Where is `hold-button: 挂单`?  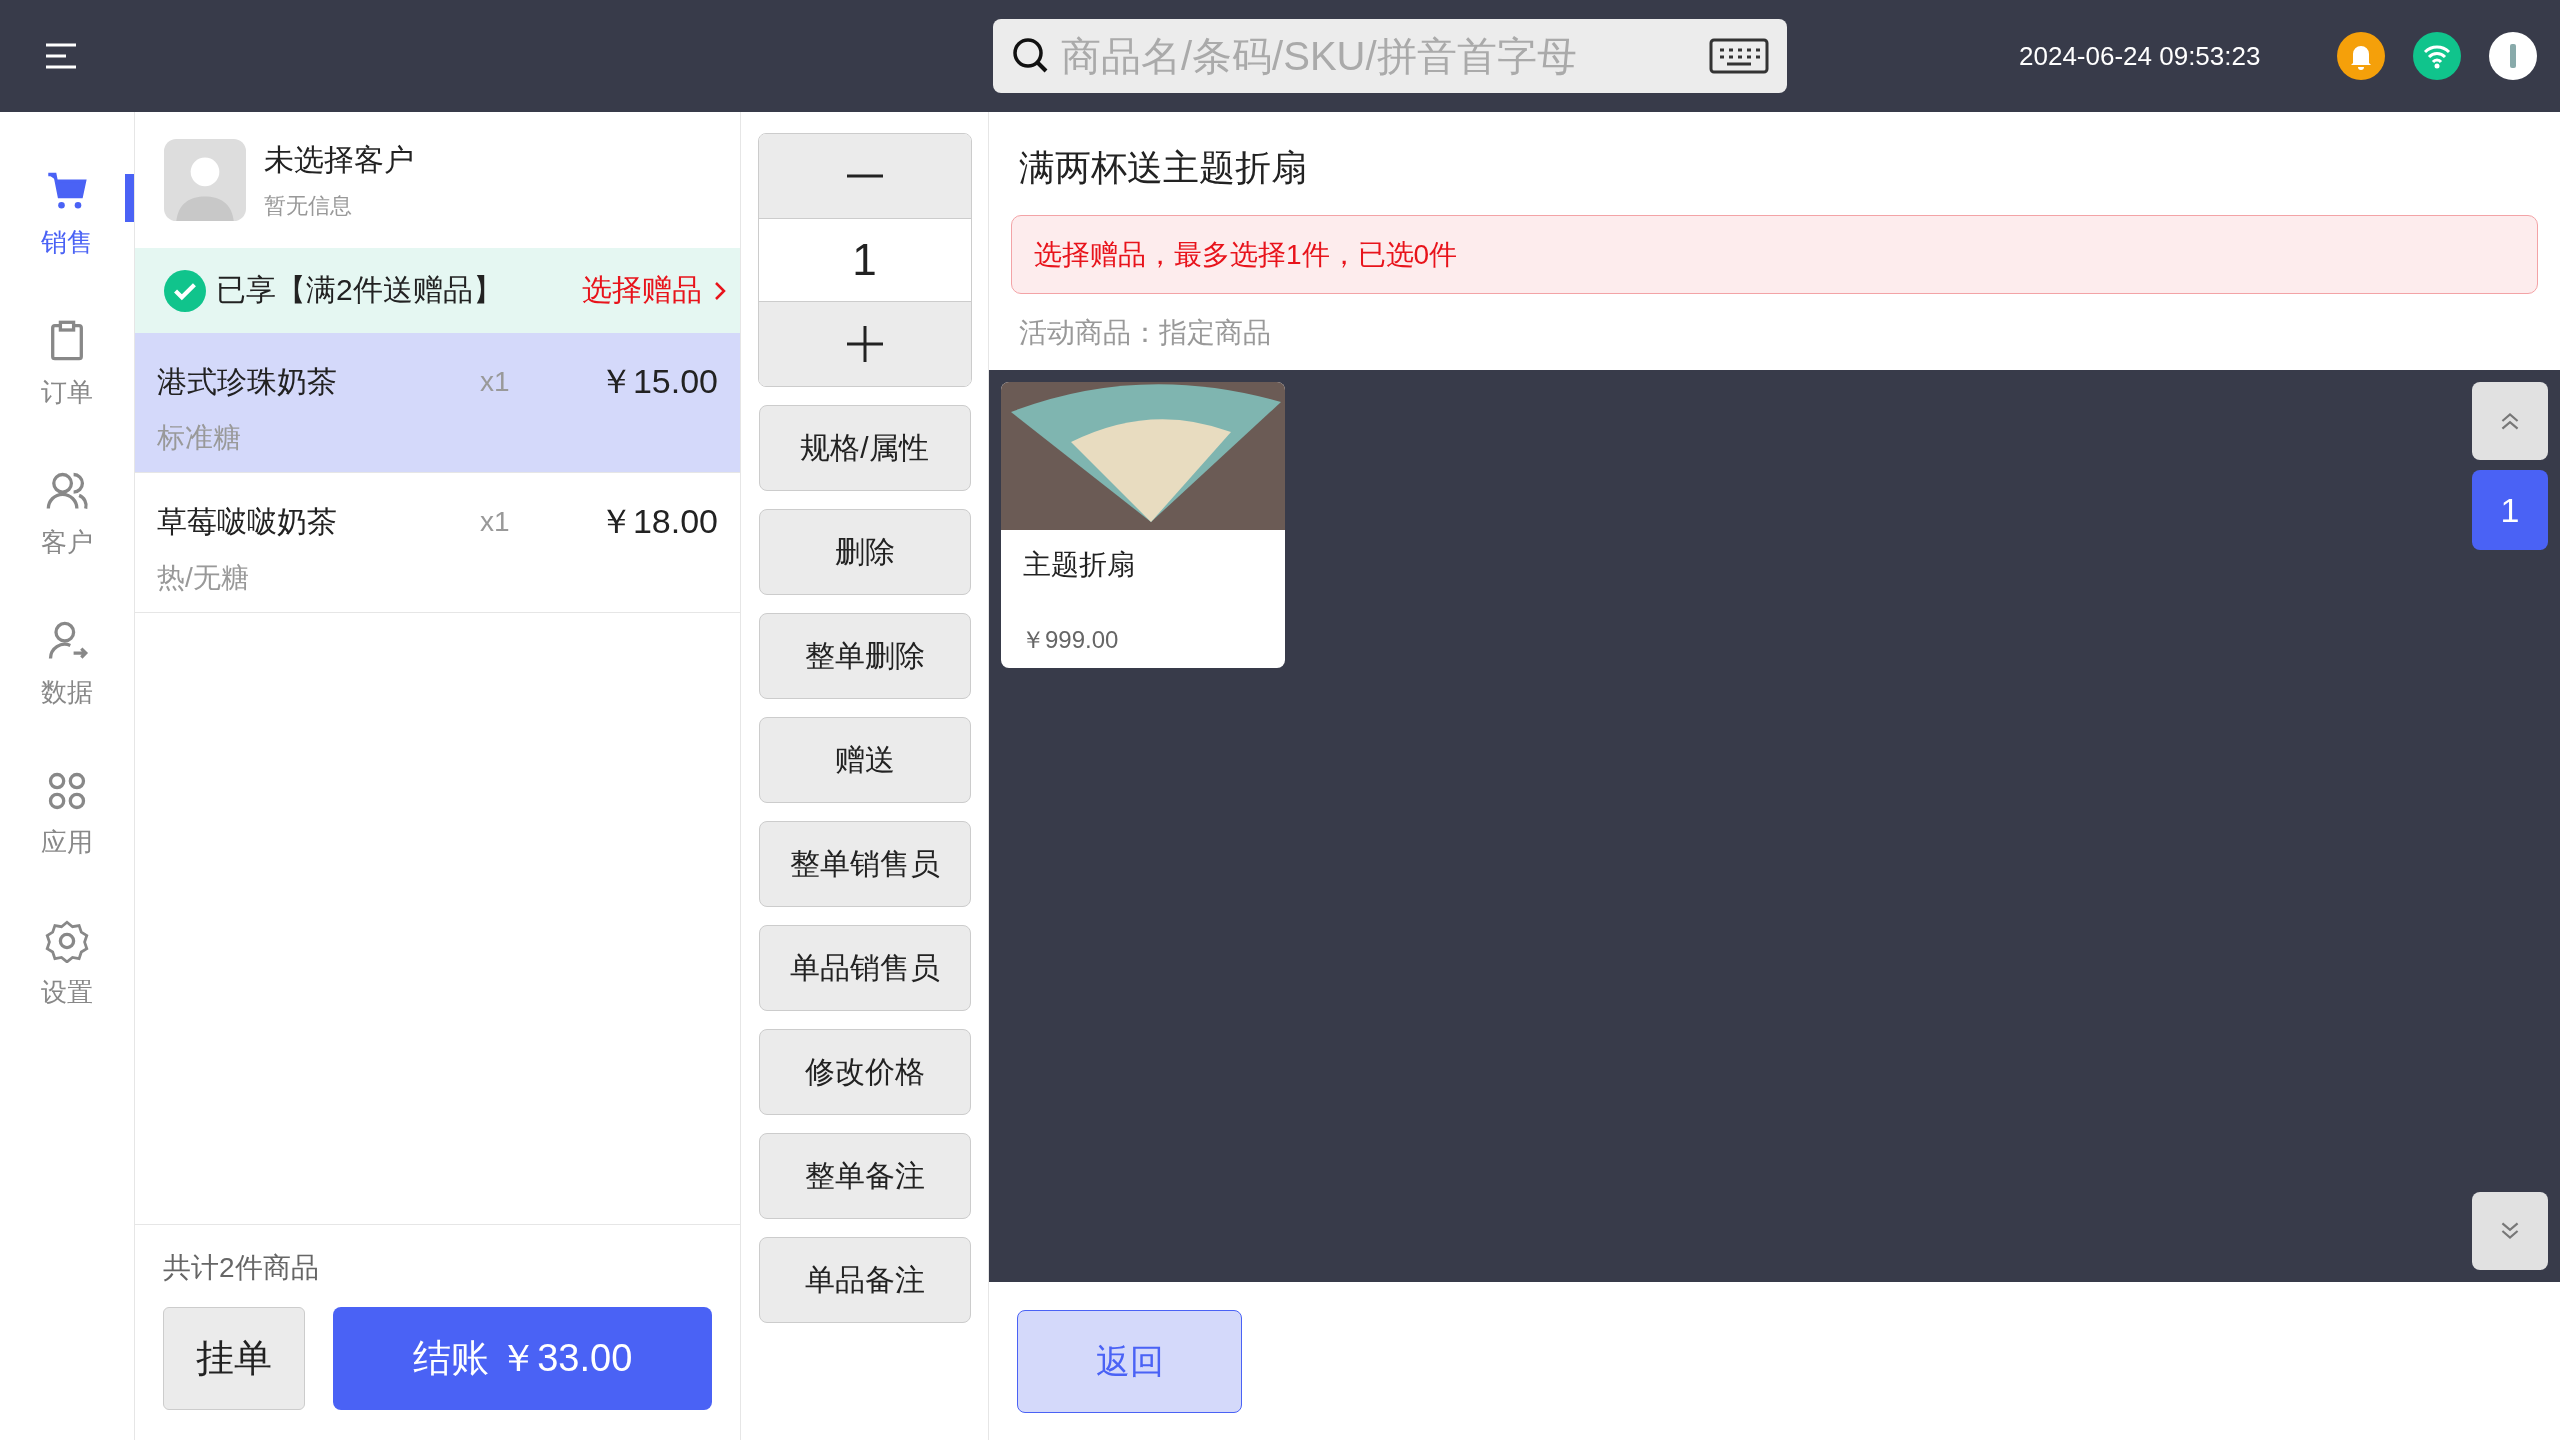
hold-button: 挂单 is located at coordinates (234, 1358).